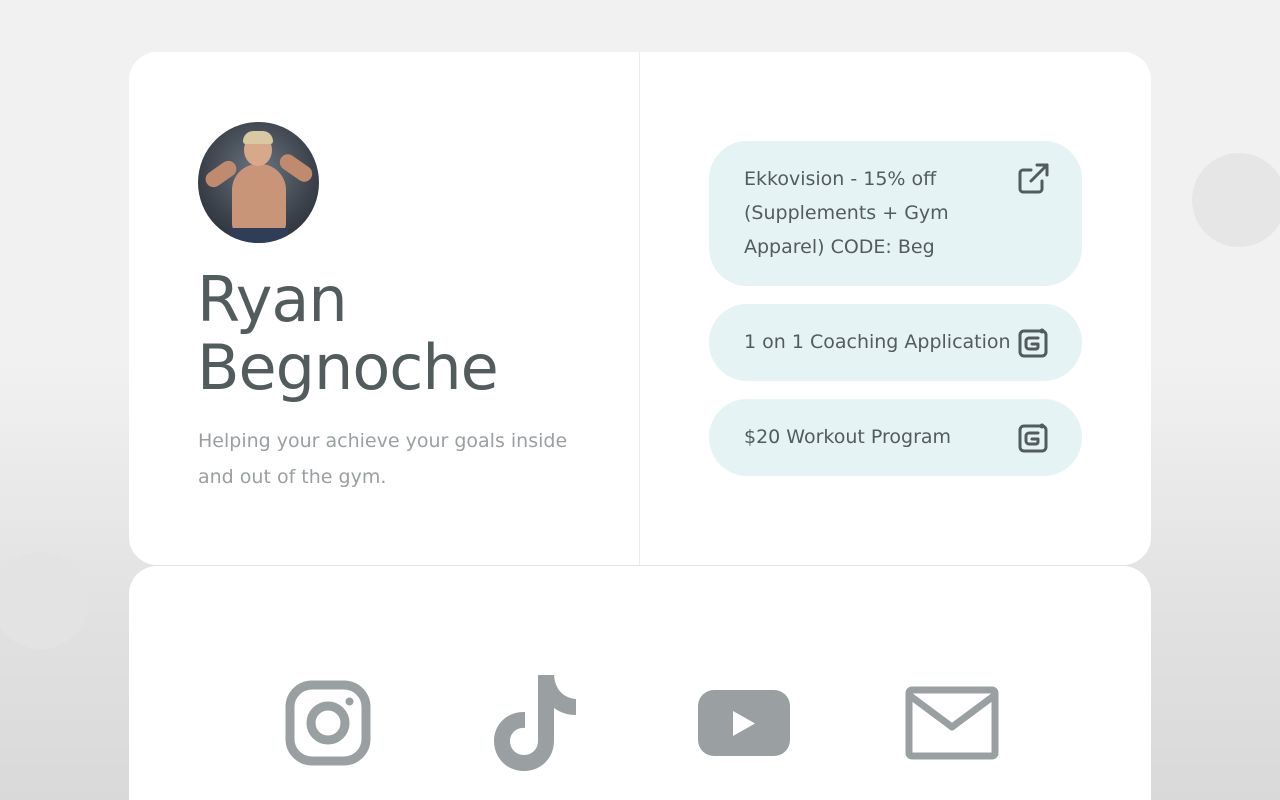 The image size is (1280, 800). I want to click on email-link, so click(952, 723).